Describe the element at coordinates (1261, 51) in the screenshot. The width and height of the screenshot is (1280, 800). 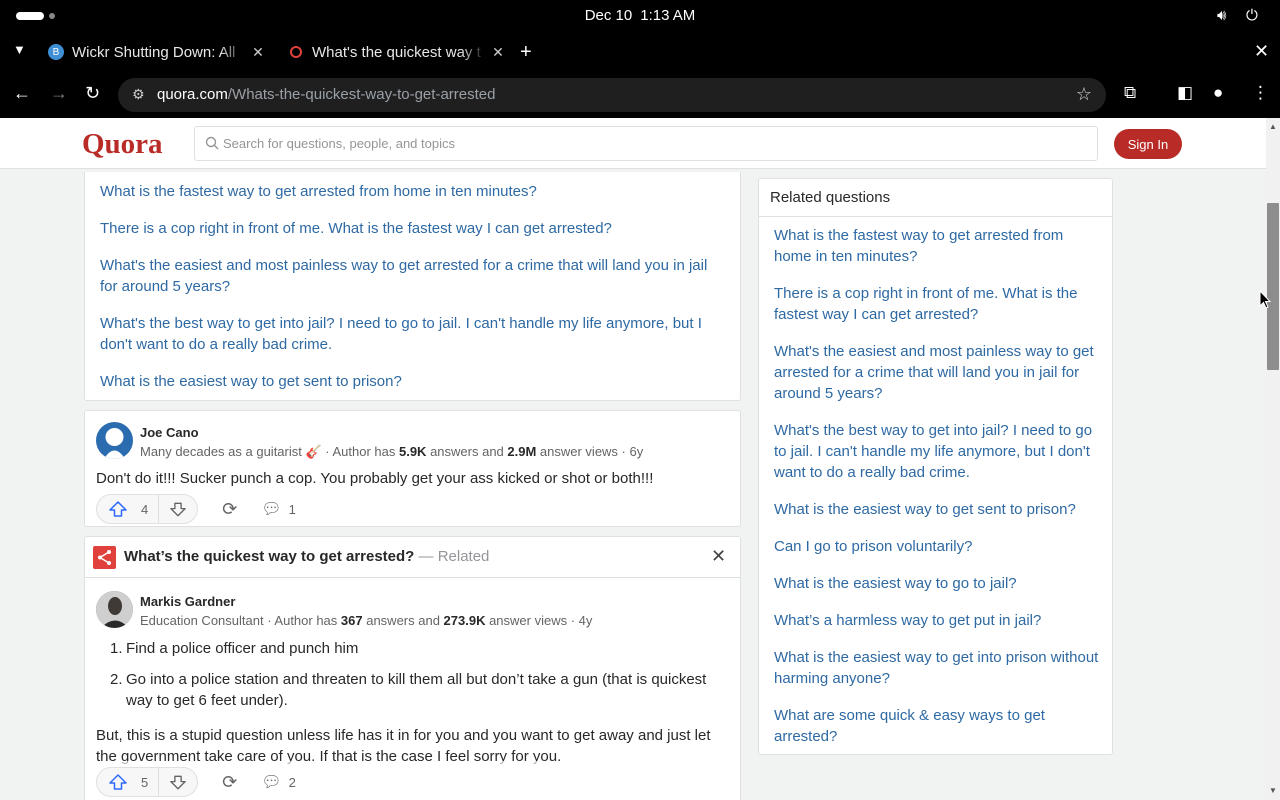
I see `window-close-icon: ✕` at that location.